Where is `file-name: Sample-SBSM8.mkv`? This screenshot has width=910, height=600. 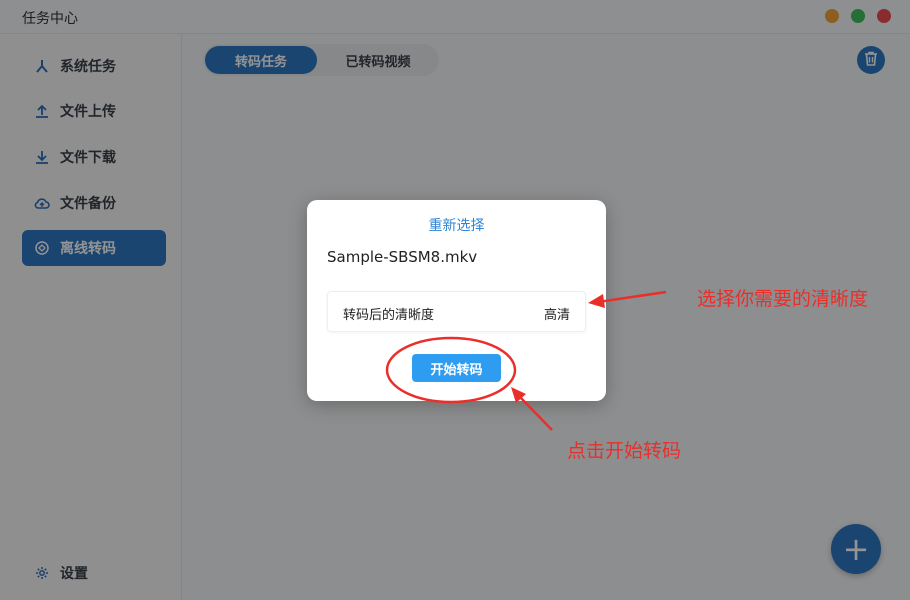
file-name: Sample-SBSM8.mkv is located at coordinates (402, 257).